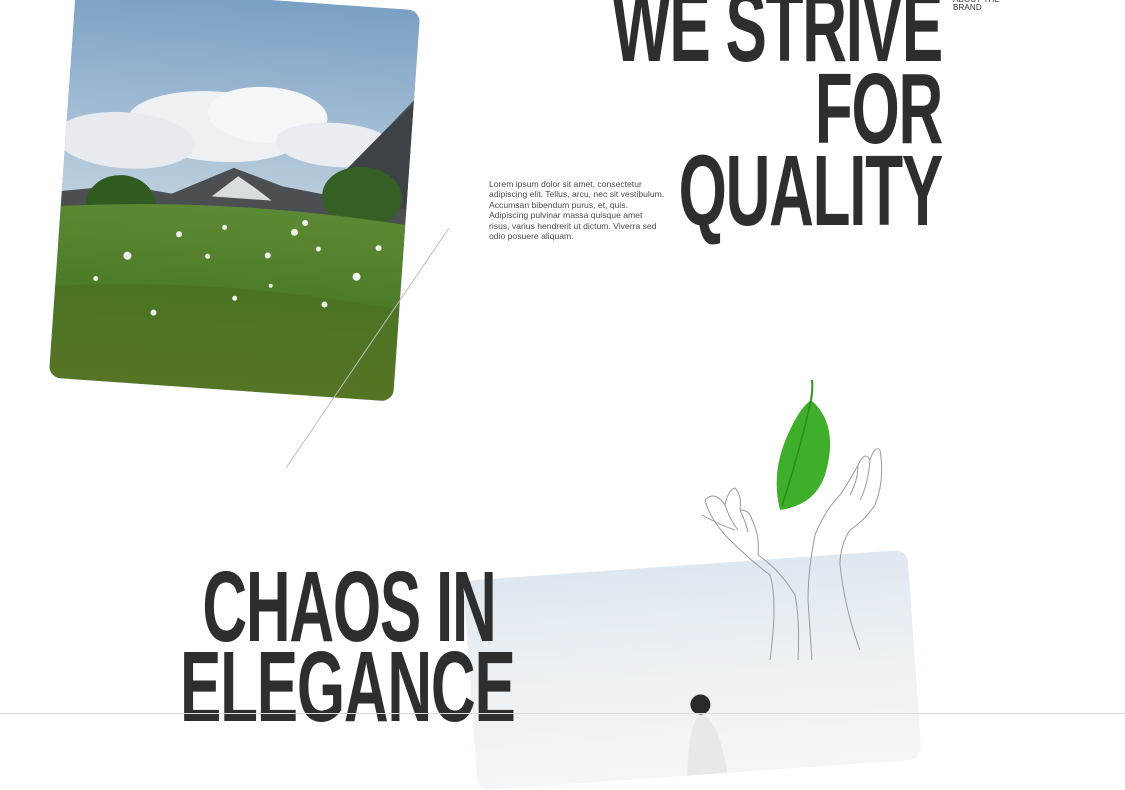  I want to click on section-headline-line-2: ELEGANCE, so click(348, 687).